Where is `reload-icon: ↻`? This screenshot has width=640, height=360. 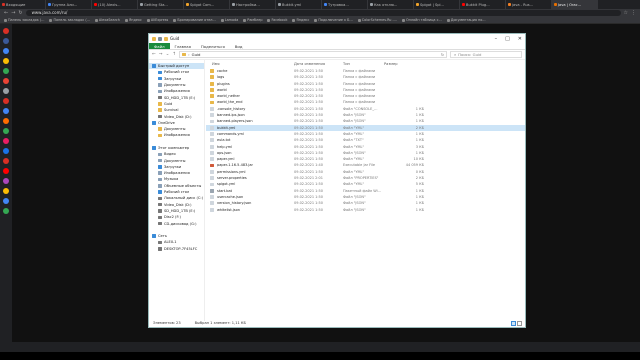
reload-icon: ↻ is located at coordinates (20, 13).